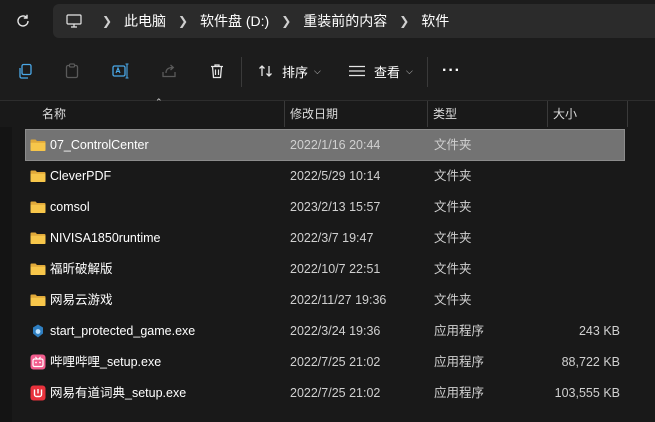 The image size is (655, 422). What do you see at coordinates (105, 238) in the screenshot?
I see `file-name: NIVISA1850runtime` at bounding box center [105, 238].